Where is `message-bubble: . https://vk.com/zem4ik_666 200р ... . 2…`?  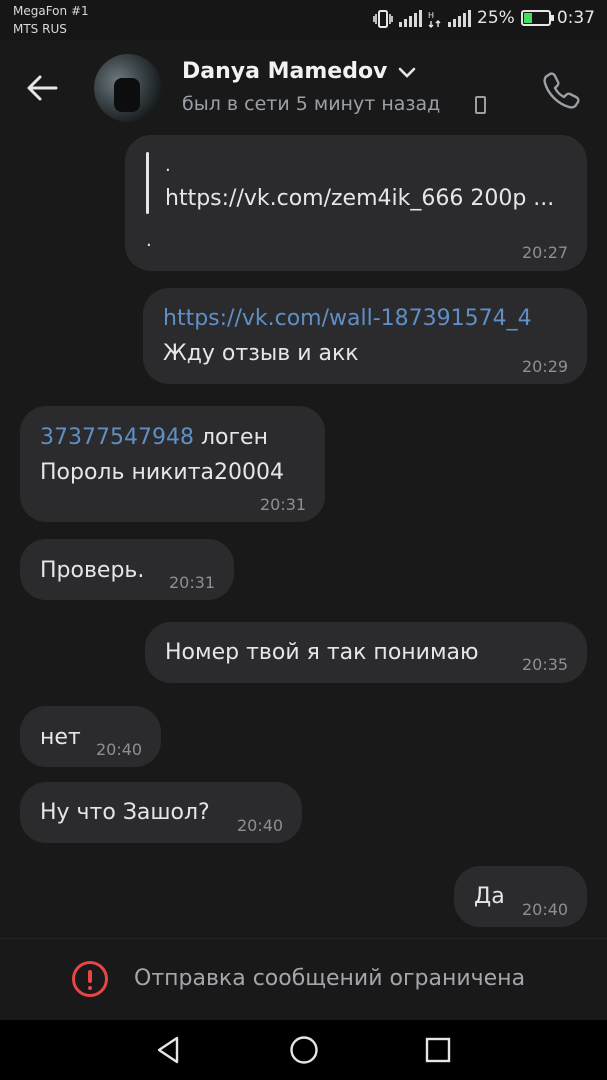 message-bubble: . https://vk.com/zem4ik_666 200р ... . 2… is located at coordinates (356, 203).